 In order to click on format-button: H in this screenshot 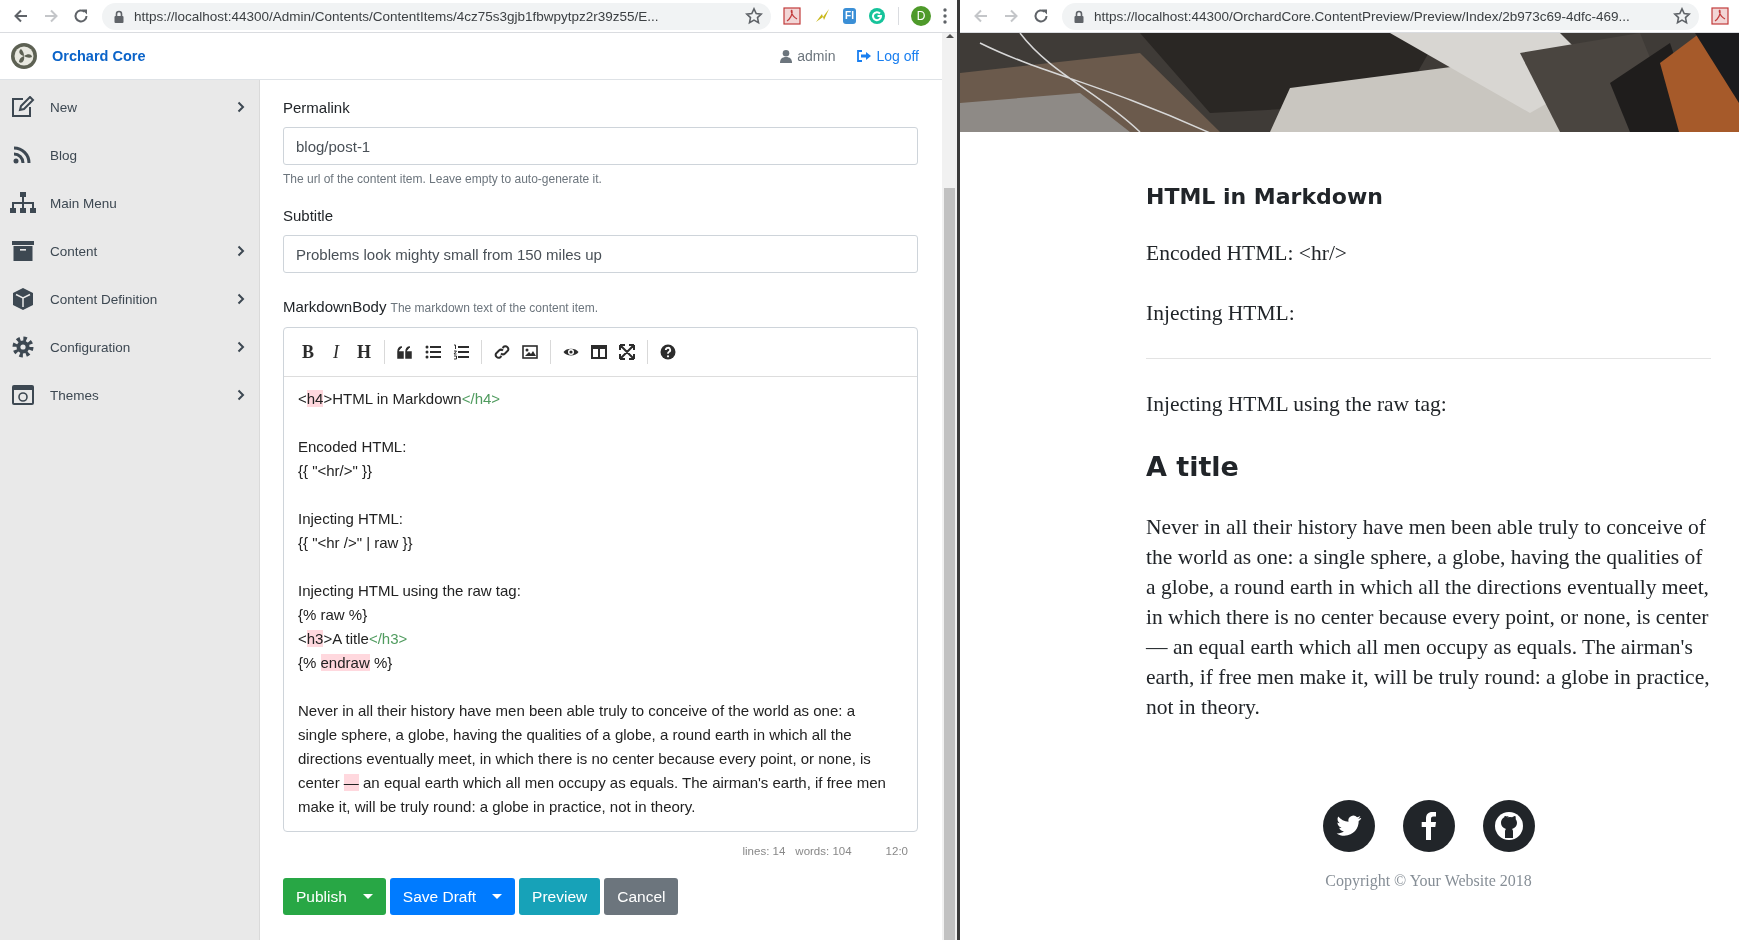, I will do `click(364, 352)`.